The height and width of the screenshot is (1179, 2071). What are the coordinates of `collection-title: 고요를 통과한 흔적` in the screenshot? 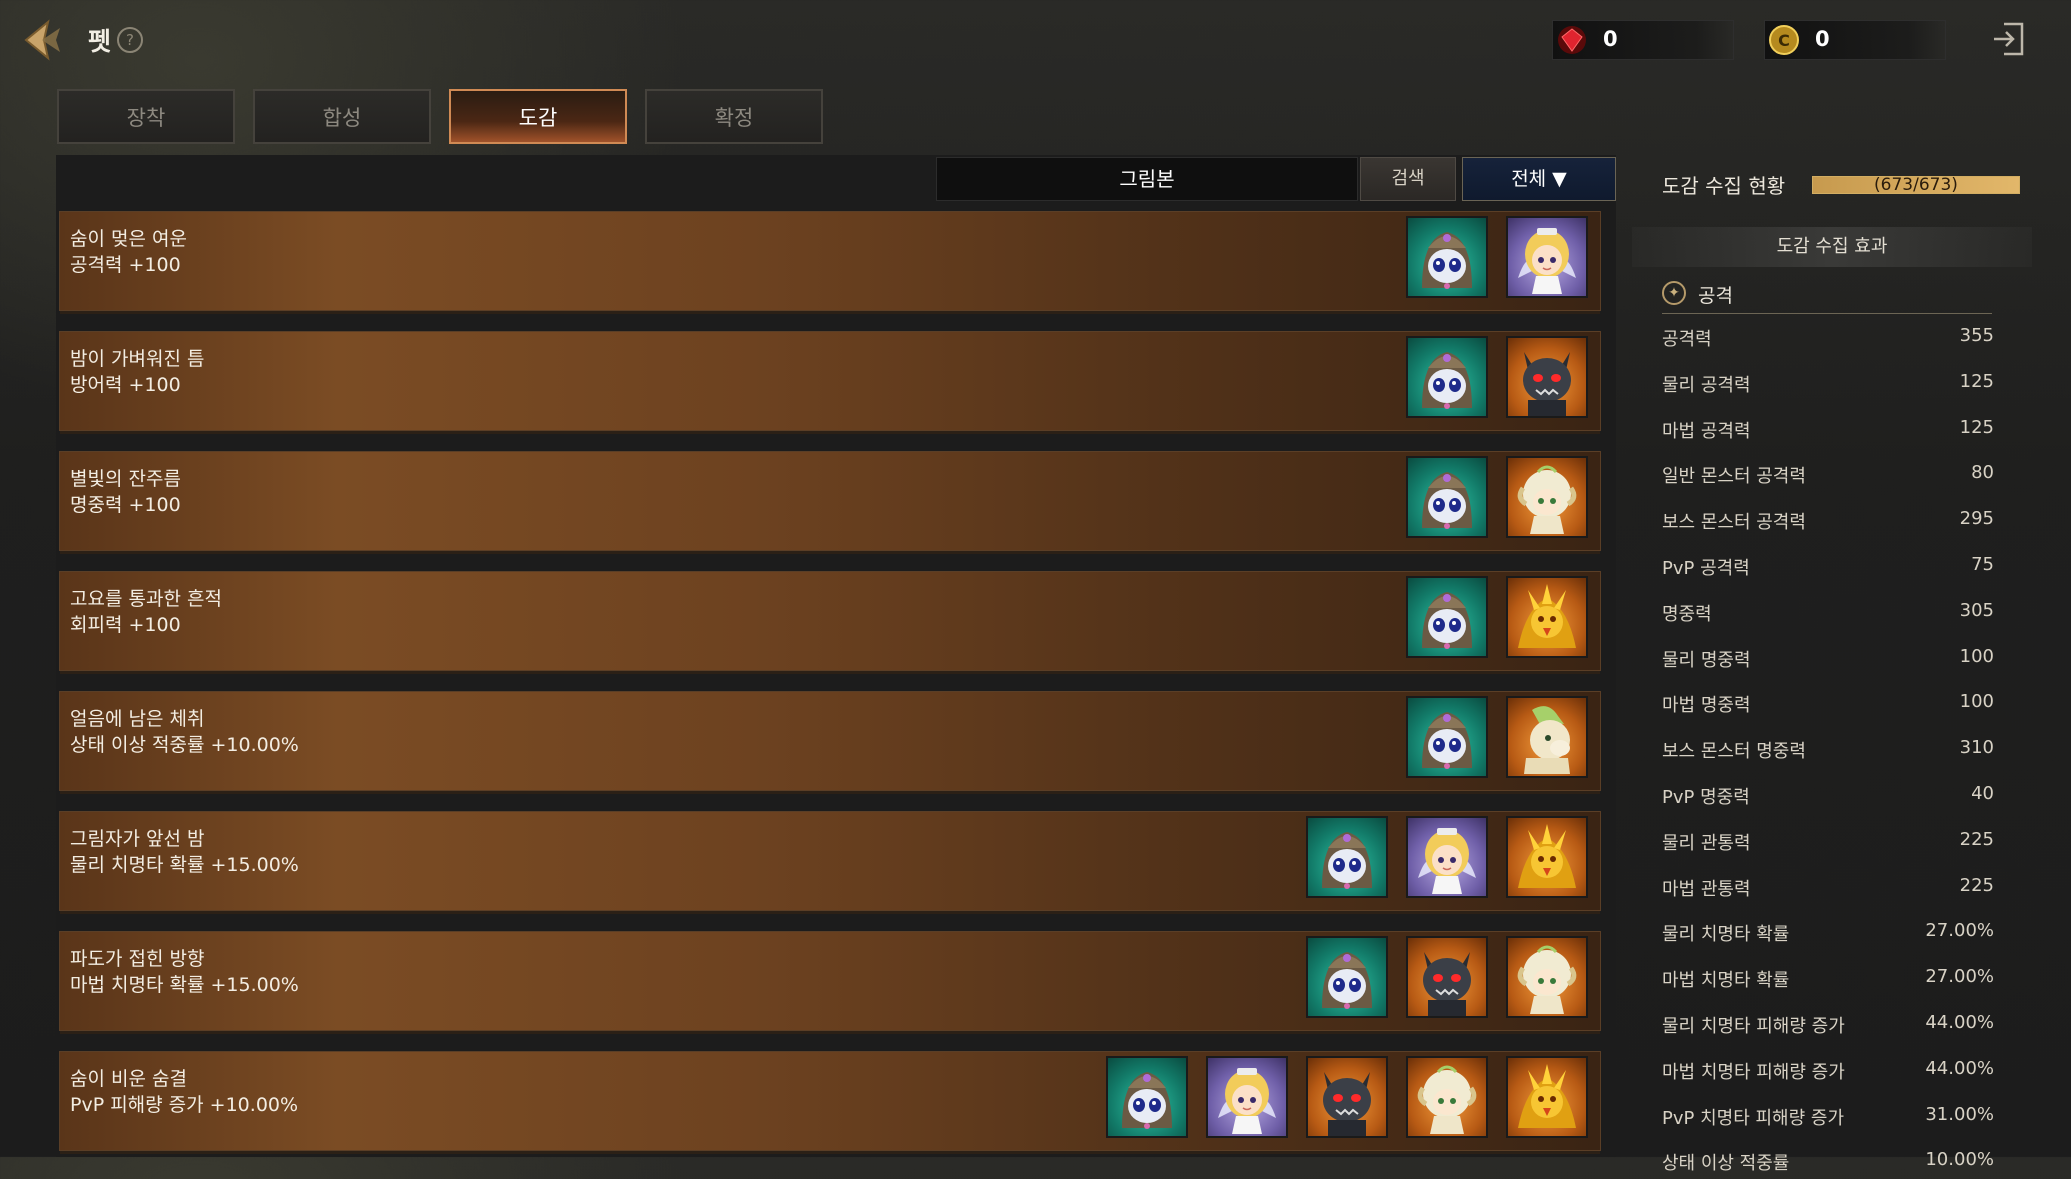 It's located at (146, 599).